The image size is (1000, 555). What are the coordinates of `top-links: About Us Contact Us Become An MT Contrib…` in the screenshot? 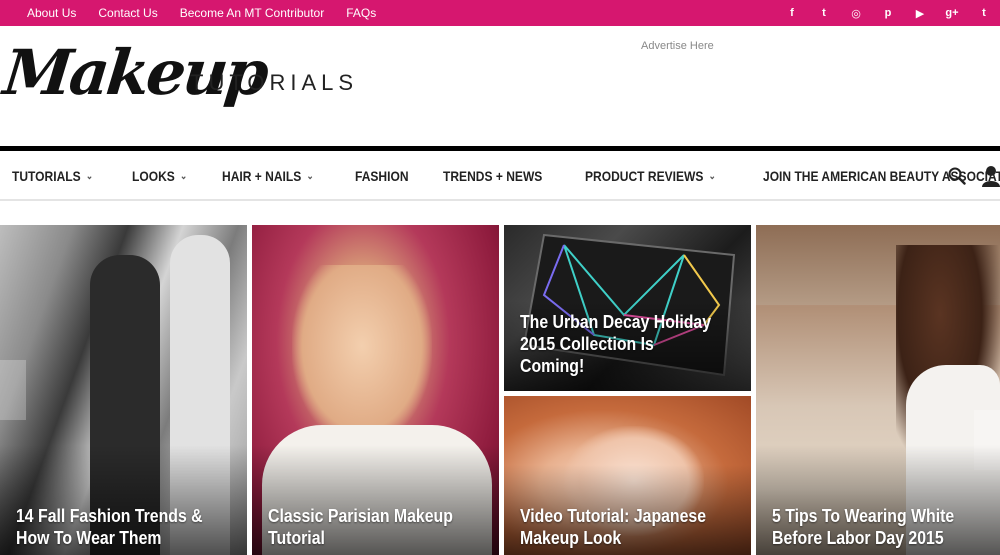 It's located at (201, 13).